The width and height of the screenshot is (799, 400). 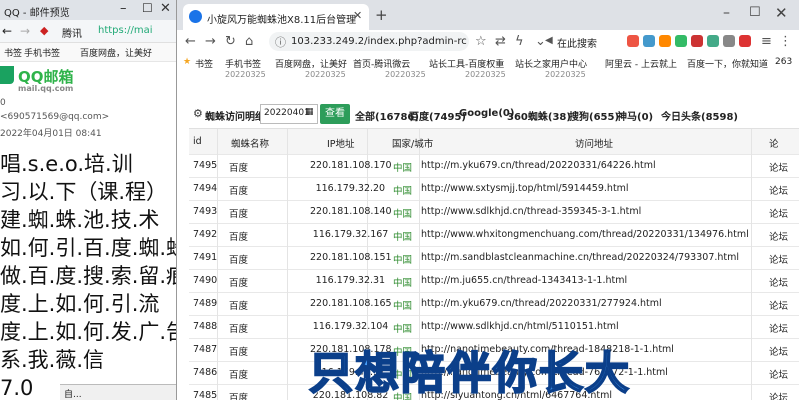 What do you see at coordinates (51, 134) in the screenshot?
I see `mail-date: 2022年04月01日 08:41` at bounding box center [51, 134].